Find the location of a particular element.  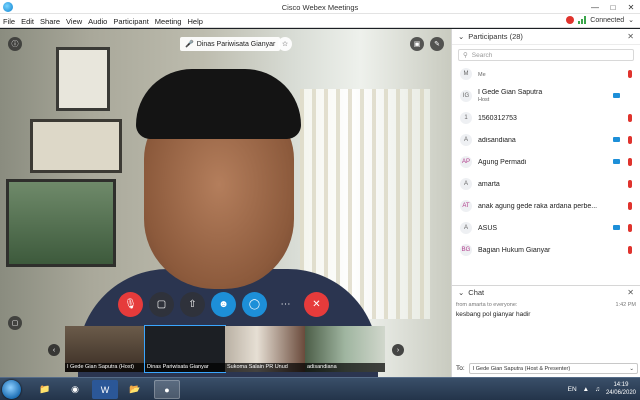

chevron-right-icon: › is located at coordinates (398, 350).